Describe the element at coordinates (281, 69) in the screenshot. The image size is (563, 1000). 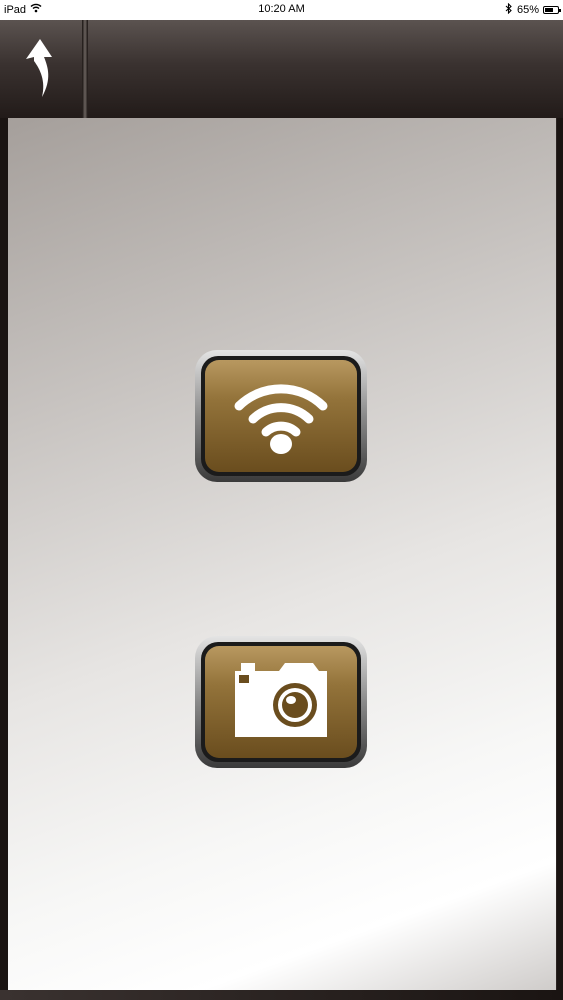
I see `nav-bar` at that location.